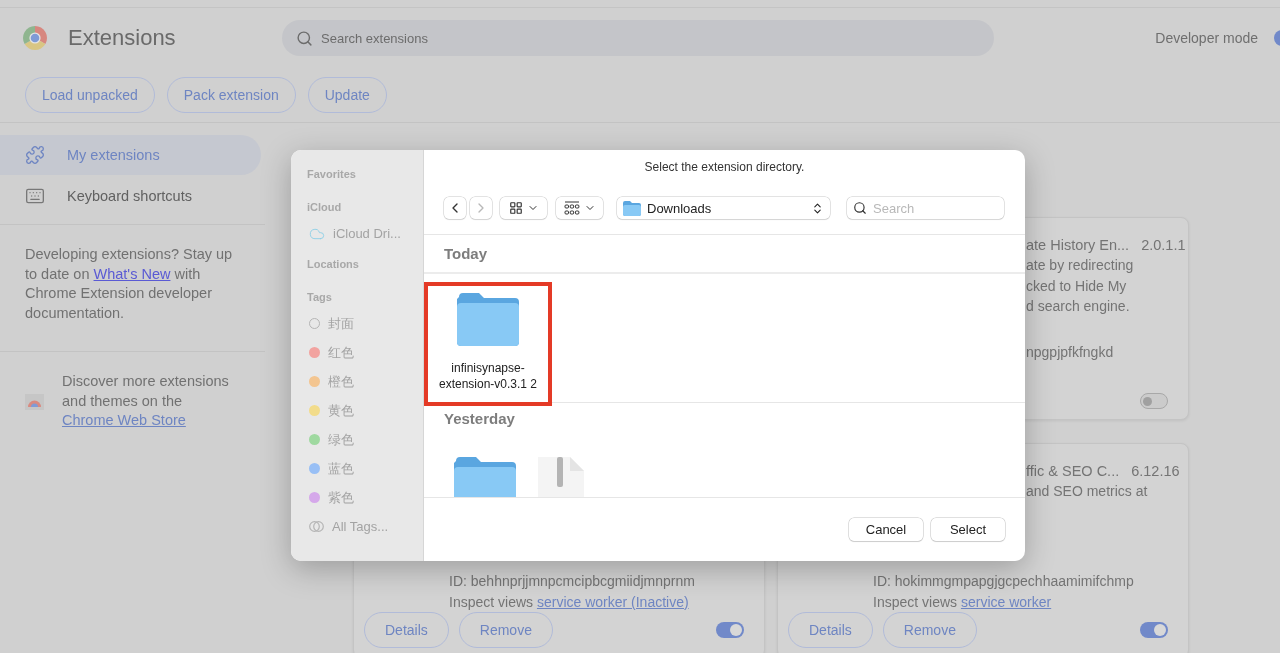 The image size is (1280, 653). I want to click on web-store-link: Chrome Web Store, so click(124, 420).